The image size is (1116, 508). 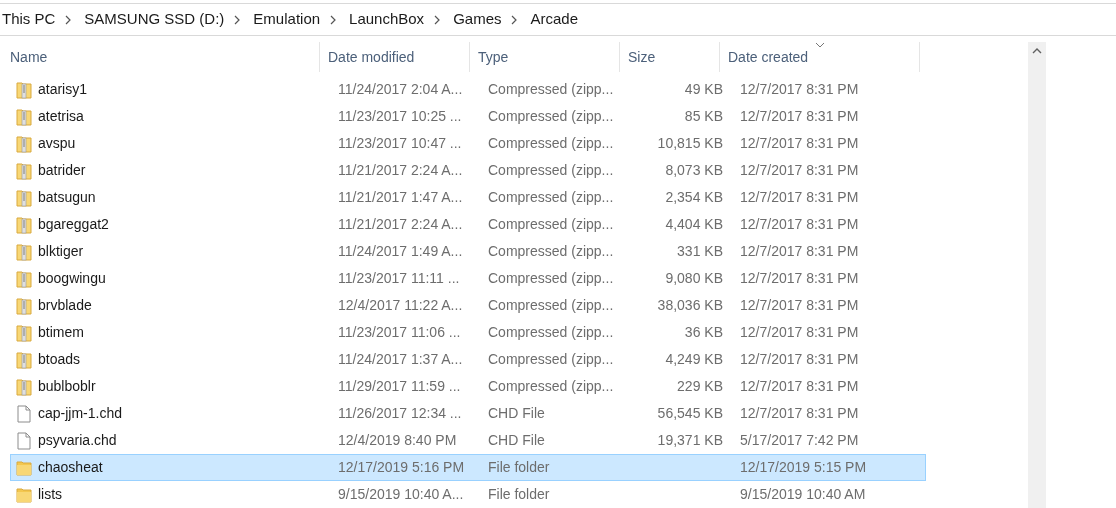 I want to click on file-row: btimem 11/23/2017 11:06 ... Compressed (zipp... 36 KB 12/7/2017 8:31 PM, so click(x=468, y=332).